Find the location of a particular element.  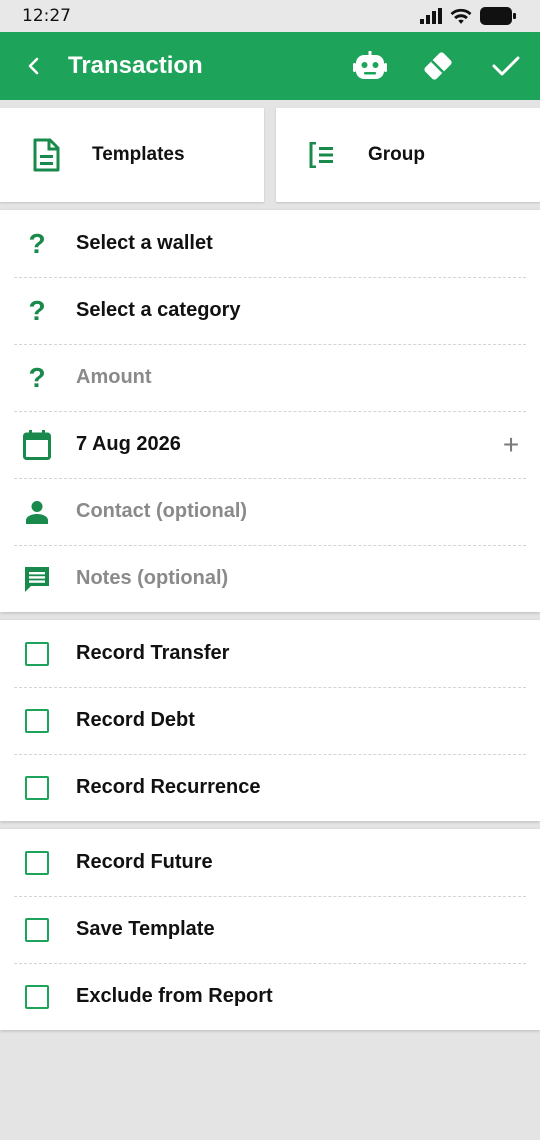

robot-button is located at coordinates (370, 66).